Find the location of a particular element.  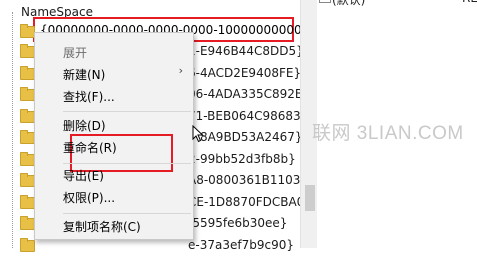

submenu-arrow-icon: › is located at coordinates (180, 70).